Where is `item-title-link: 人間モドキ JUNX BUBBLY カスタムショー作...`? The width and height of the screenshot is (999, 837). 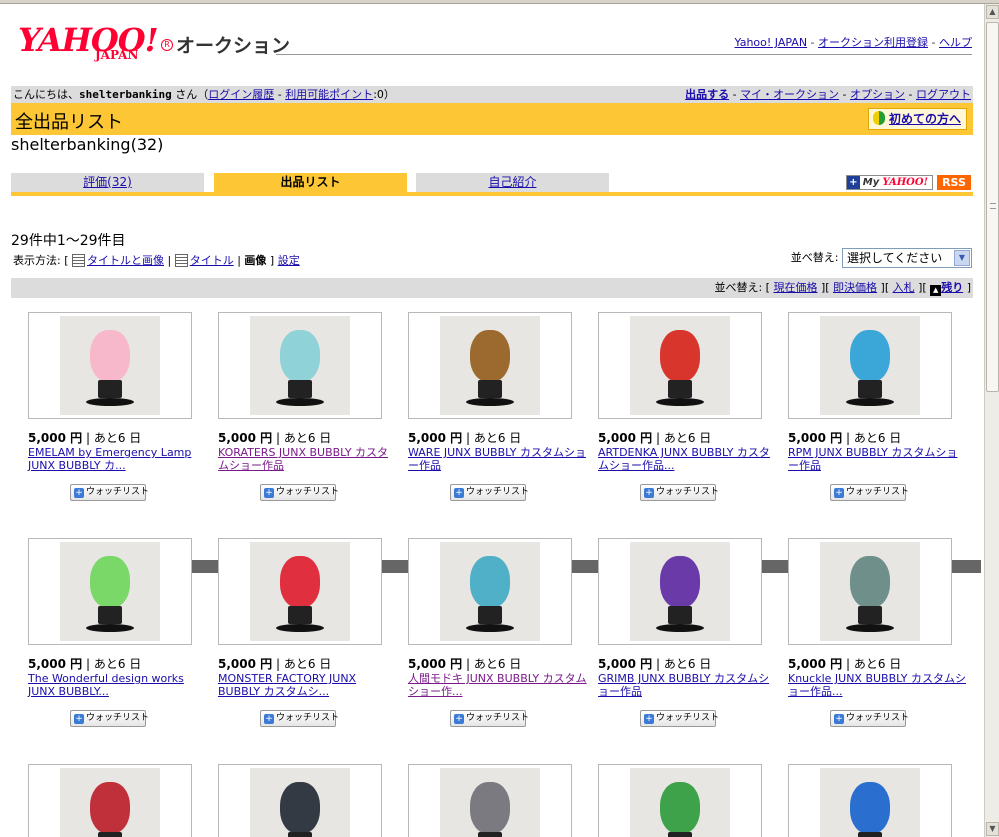 item-title-link: 人間モドキ JUNX BUBBLY カスタムショー作... is located at coordinates (497, 685).